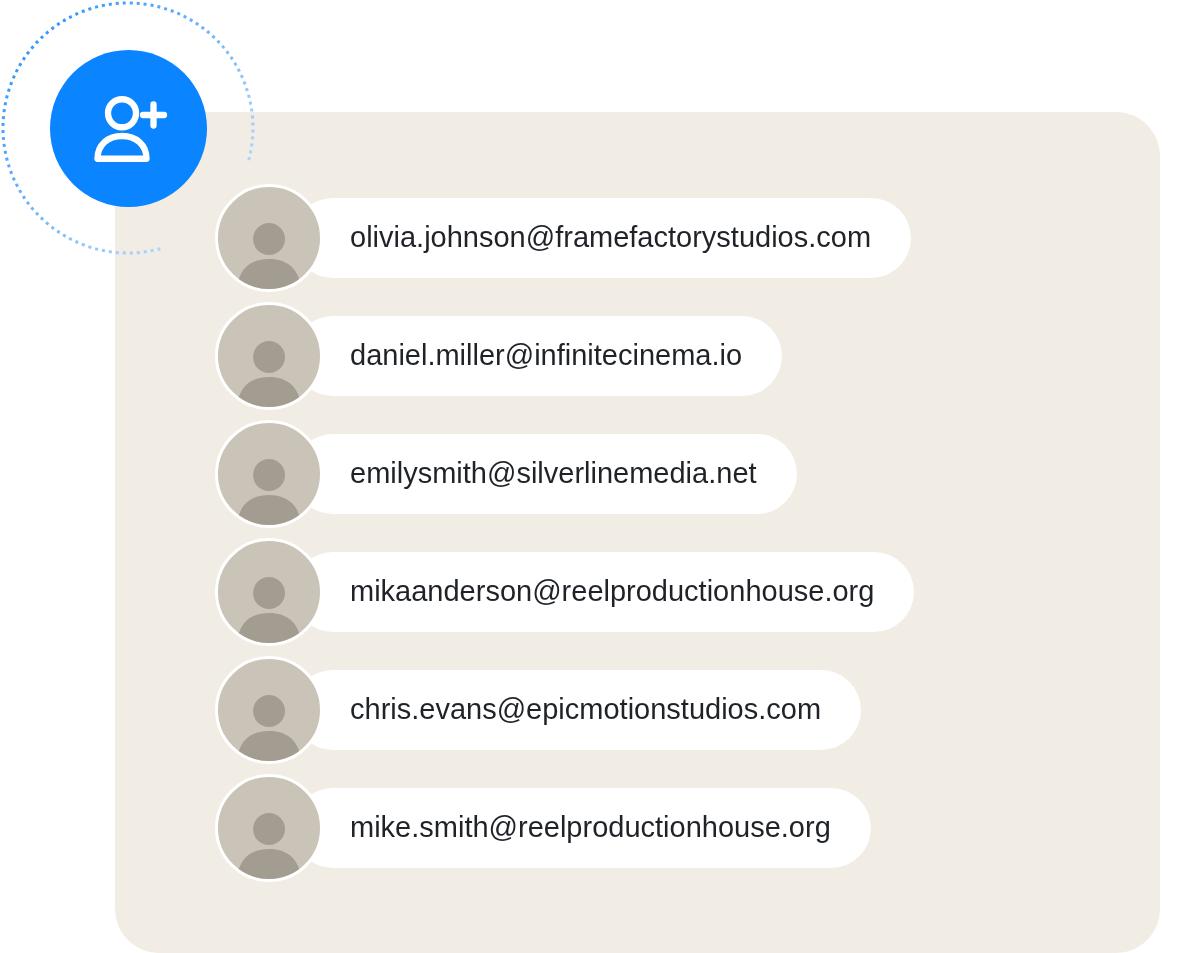 The width and height of the screenshot is (1200, 953). I want to click on email-address: daniel.miller@infinitecinema.io, so click(546, 356).